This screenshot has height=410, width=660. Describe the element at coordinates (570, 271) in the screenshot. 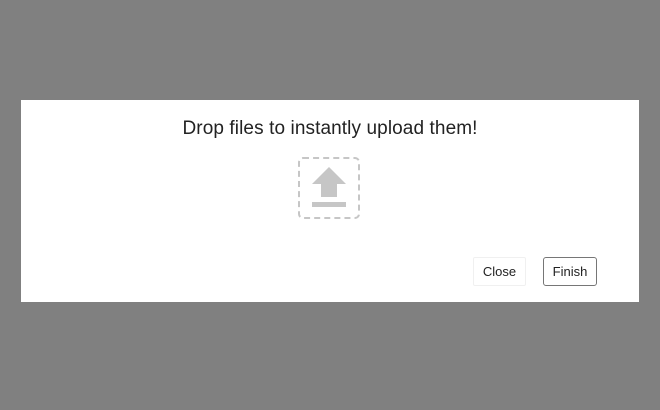

I see `finish-button: Finish` at that location.